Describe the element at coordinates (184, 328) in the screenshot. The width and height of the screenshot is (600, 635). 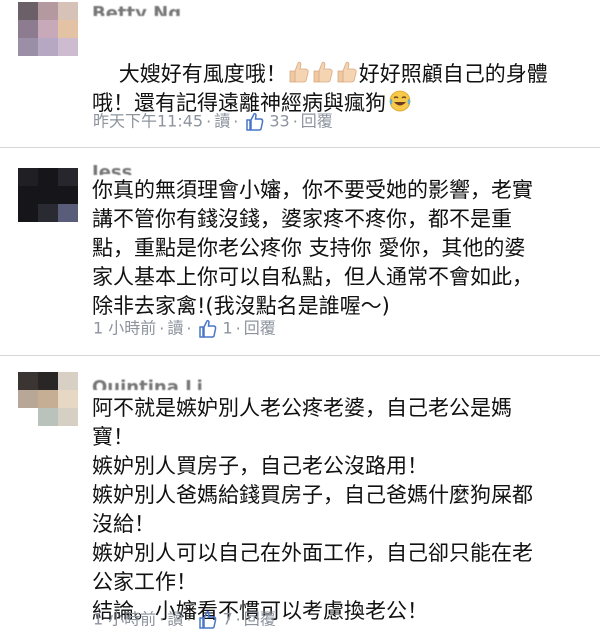
I see `comment-meta: 1 小時前 · 讀 · 1 · 回覆` at that location.